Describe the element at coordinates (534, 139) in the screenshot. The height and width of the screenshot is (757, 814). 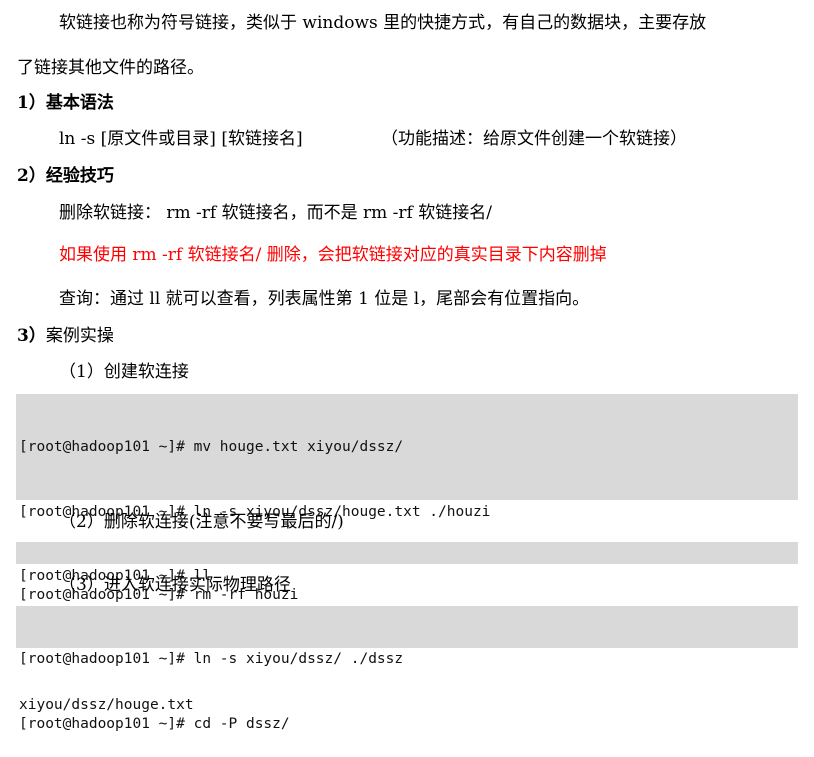
I see `syntax-description: （功能描述：给原文件创建一个软链接）` at that location.